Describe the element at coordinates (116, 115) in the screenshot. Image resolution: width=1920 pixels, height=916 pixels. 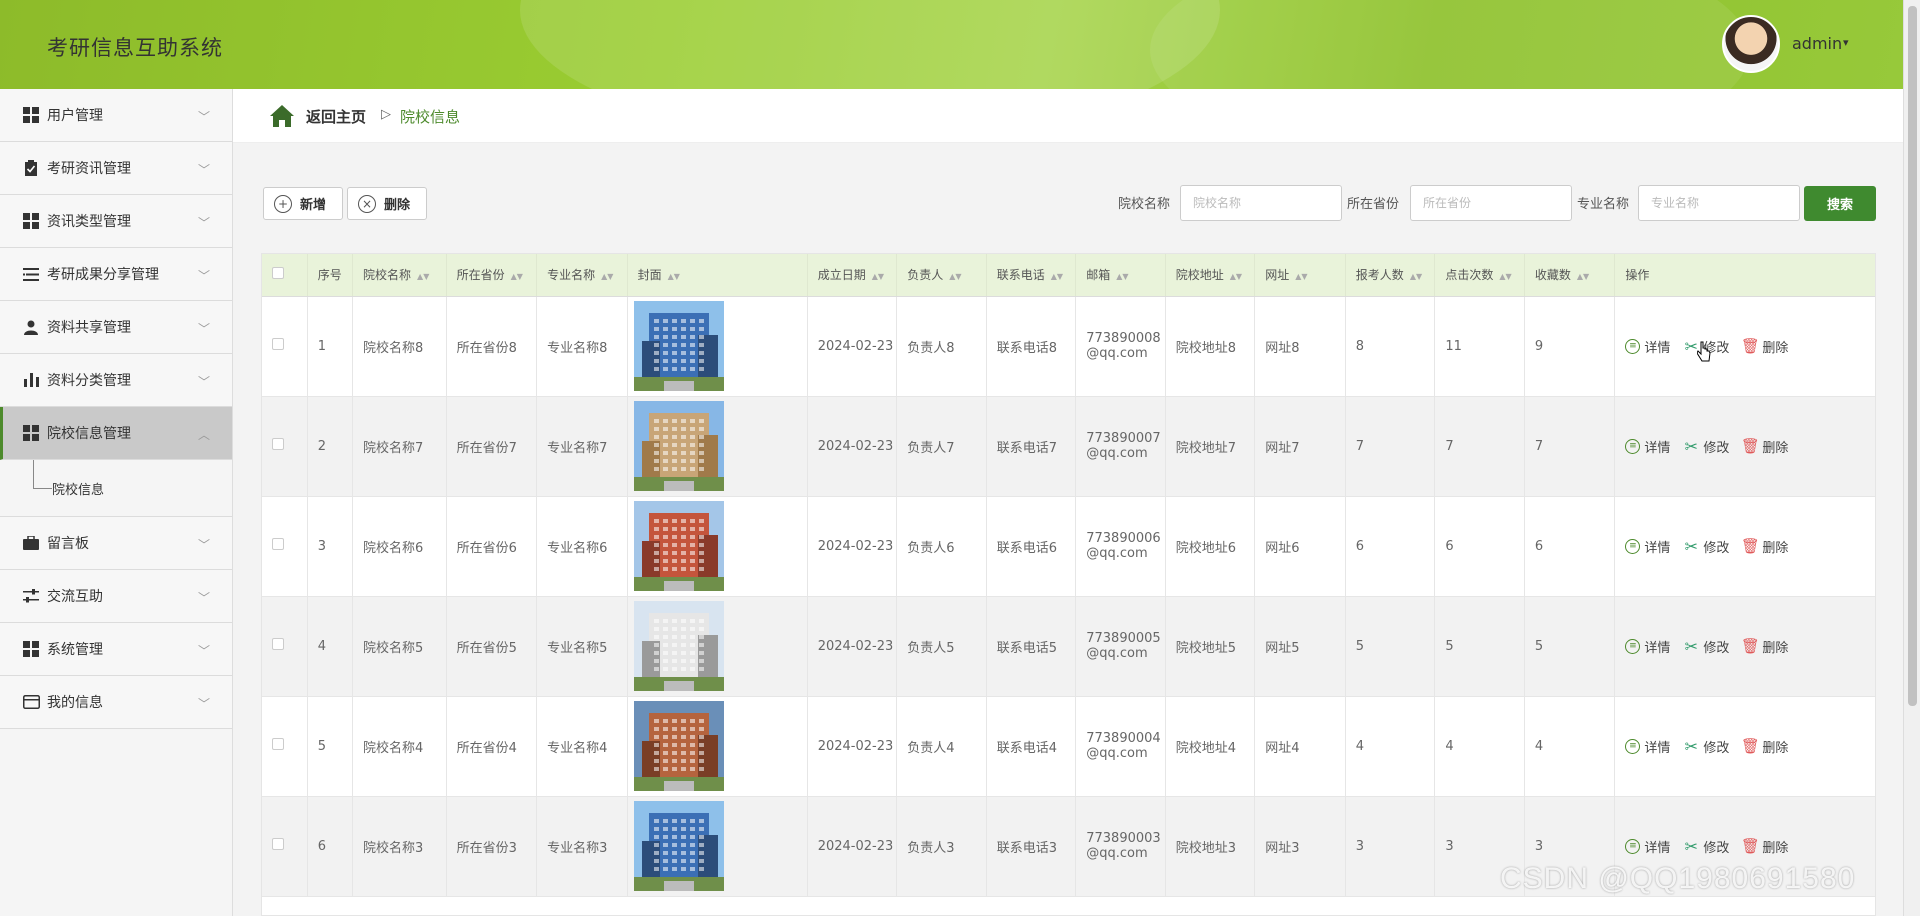
I see `sidebar-item: 用户管理 ﹀` at that location.